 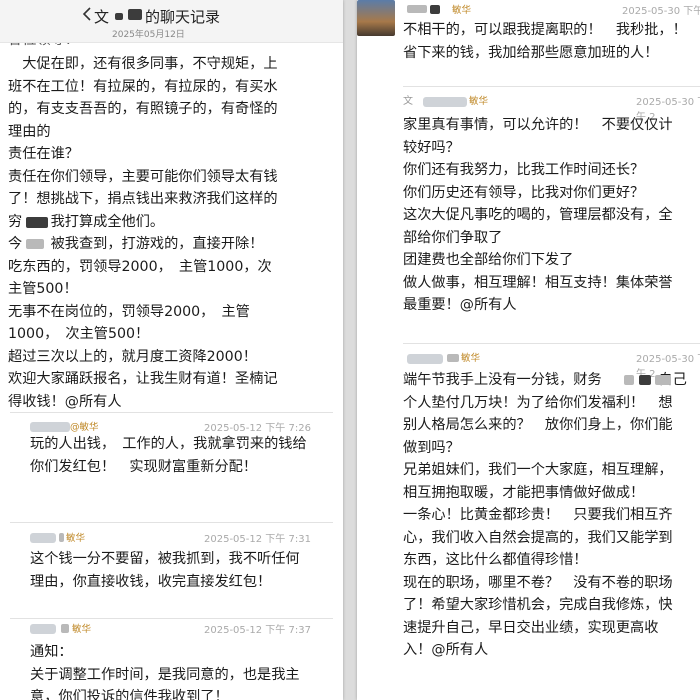 What do you see at coordinates (257, 428) in the screenshot?
I see `message-time: 2025-05-12 下午 7:26` at bounding box center [257, 428].